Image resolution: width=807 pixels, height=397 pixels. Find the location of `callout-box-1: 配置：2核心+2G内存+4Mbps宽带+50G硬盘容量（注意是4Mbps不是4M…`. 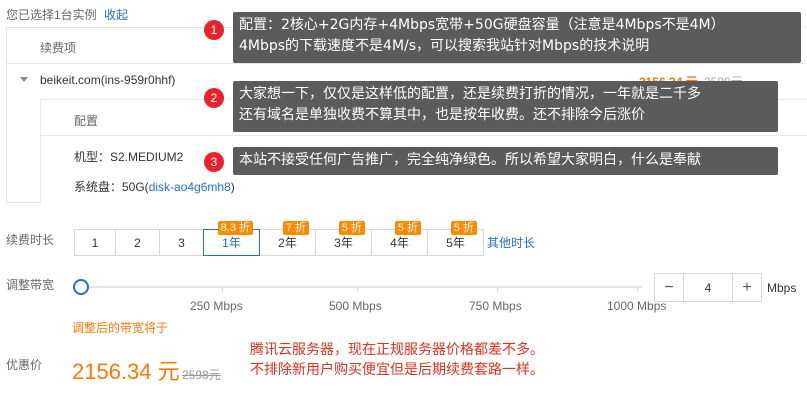

callout-box-1: 配置：2核心+2G内存+4Mbps宽带+50G硬盘容量（注意是4Mbps不是4M… is located at coordinates (517, 37).